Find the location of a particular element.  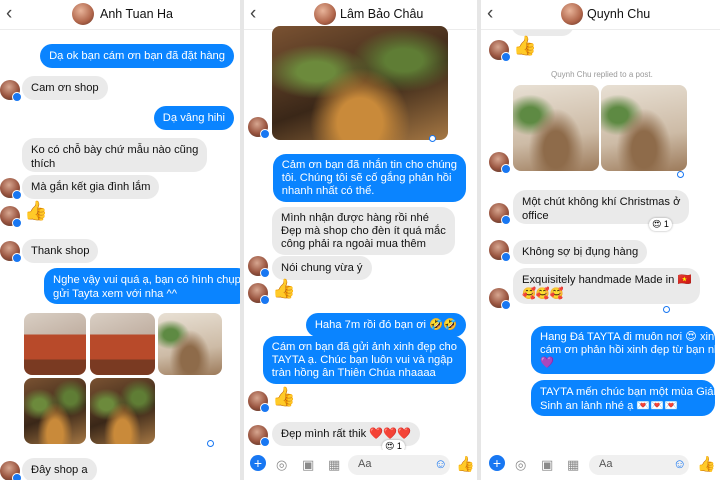

message-line: Mình nhận được hàng rồi nhé is located at coordinates (355, 218).